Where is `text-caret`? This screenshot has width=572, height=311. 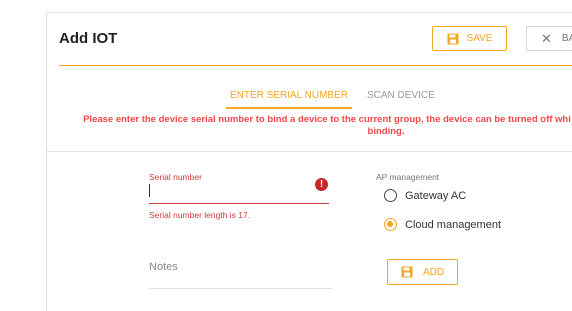 text-caret is located at coordinates (149, 190).